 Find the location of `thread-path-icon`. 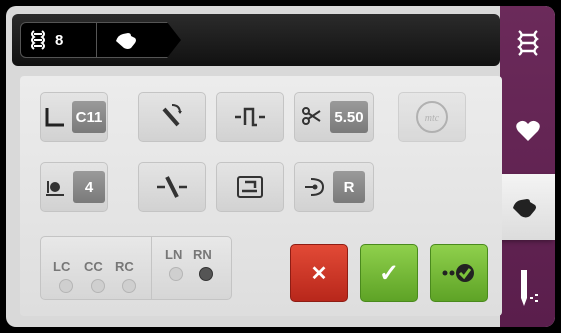

thread-path-icon is located at coordinates (250, 117).